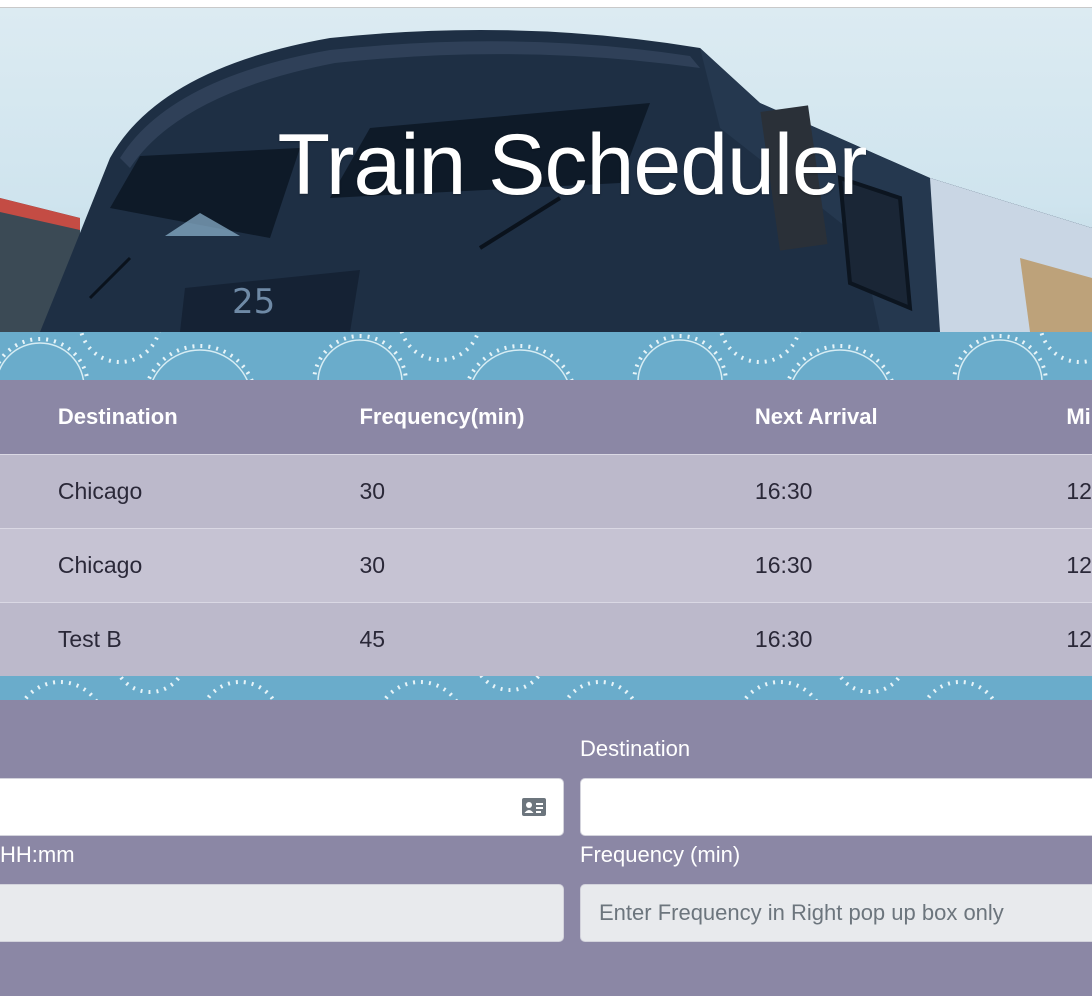 This screenshot has width=1092, height=996. What do you see at coordinates (836, 807) in the screenshot?
I see `destination-input` at bounding box center [836, 807].